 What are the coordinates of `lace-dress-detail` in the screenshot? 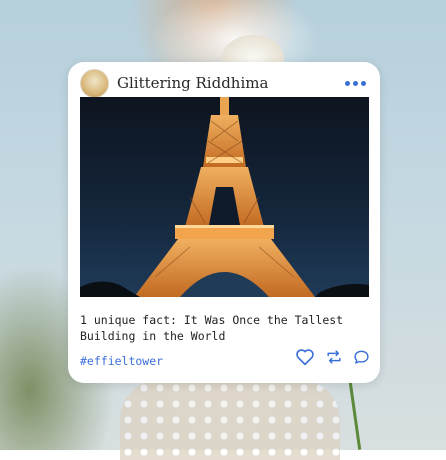 It's located at (230, 420).